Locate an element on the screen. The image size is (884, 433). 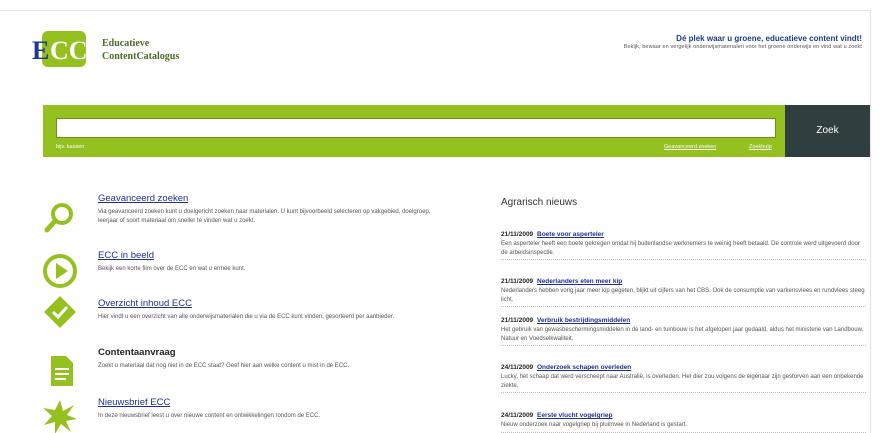
starburst-icon is located at coordinates (60, 416).